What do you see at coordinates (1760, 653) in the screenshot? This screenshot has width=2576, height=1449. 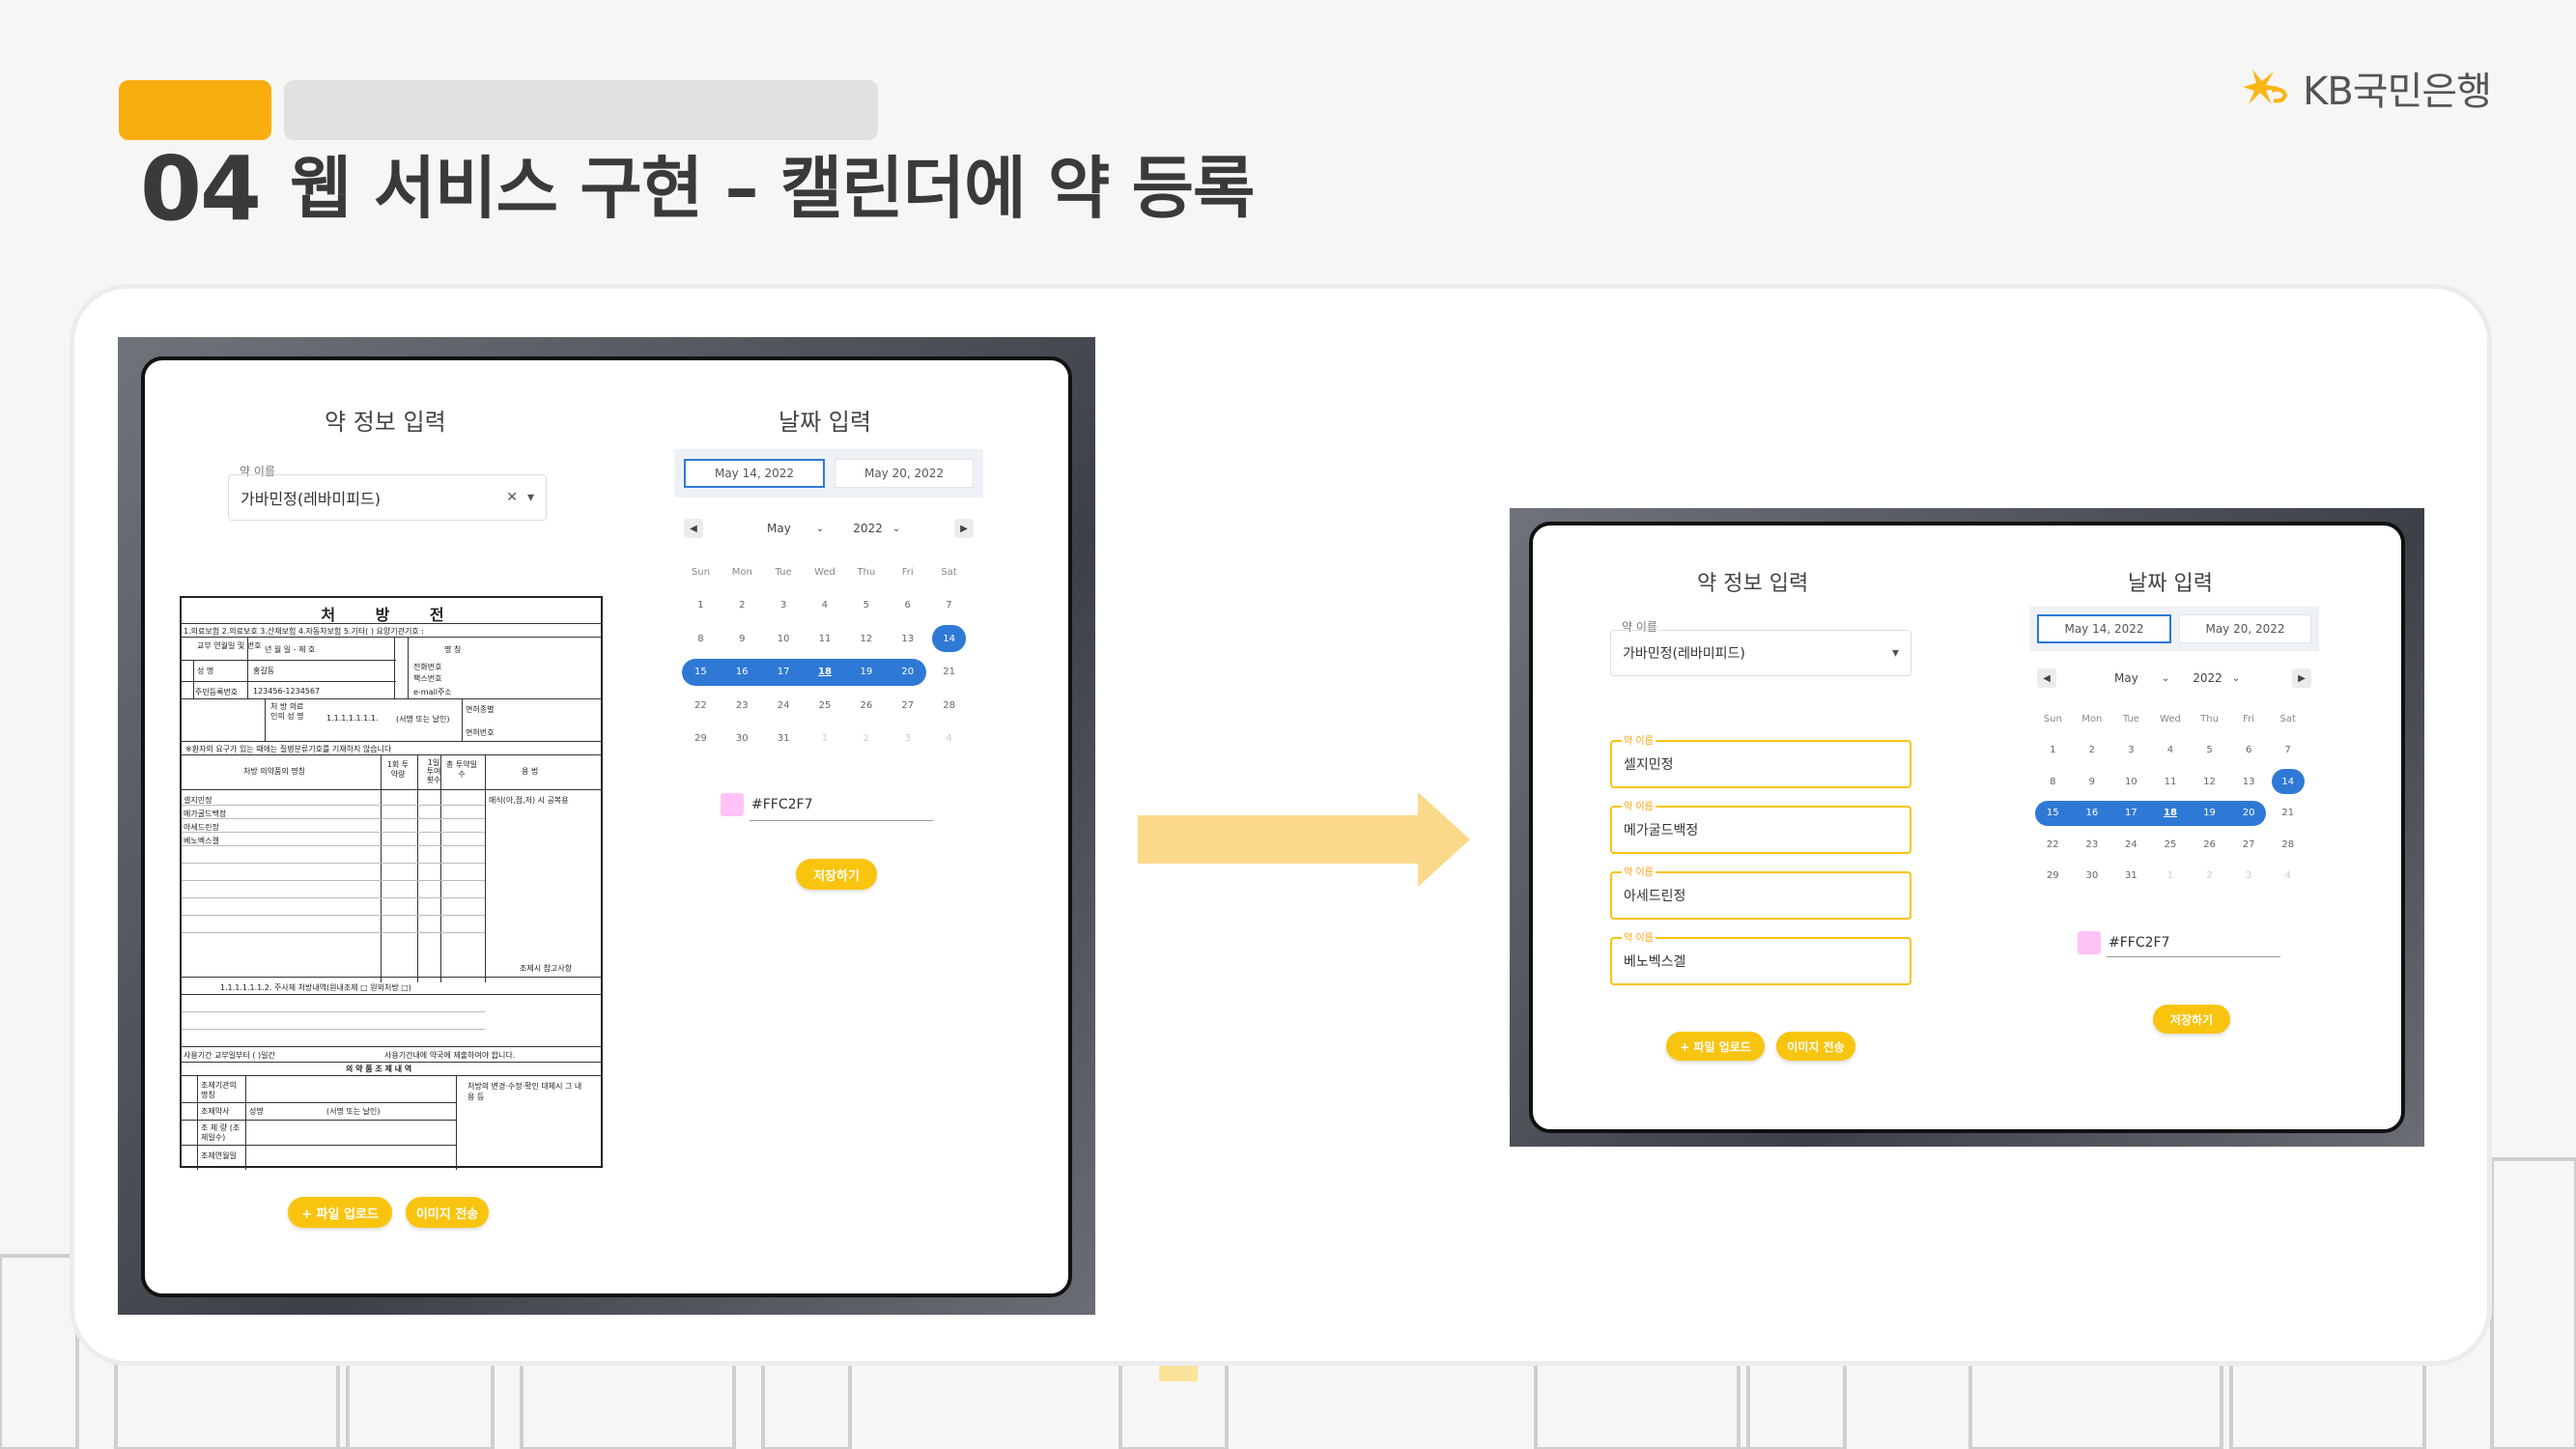 I see `med-name-select: 가바민정(레바미피드) ▾` at bounding box center [1760, 653].